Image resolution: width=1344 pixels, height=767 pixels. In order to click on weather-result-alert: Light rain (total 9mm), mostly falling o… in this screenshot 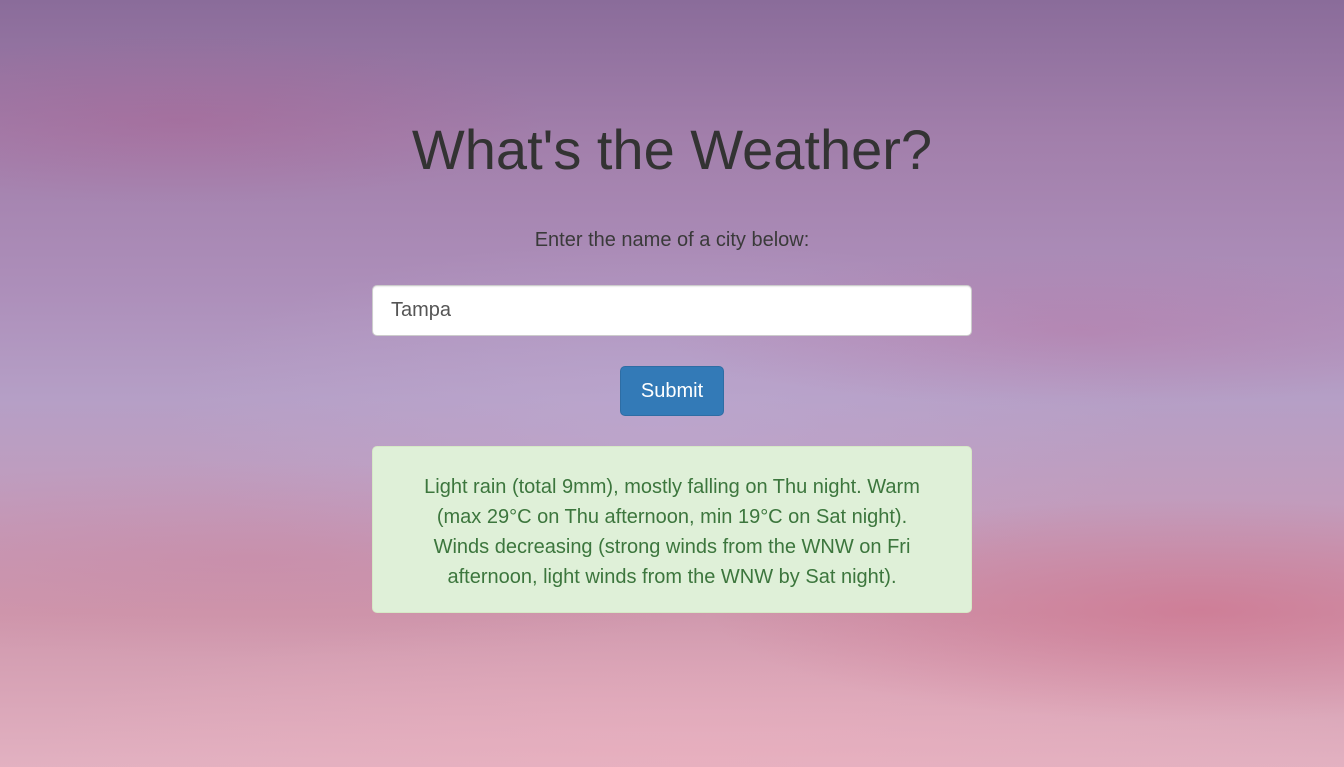, I will do `click(672, 529)`.